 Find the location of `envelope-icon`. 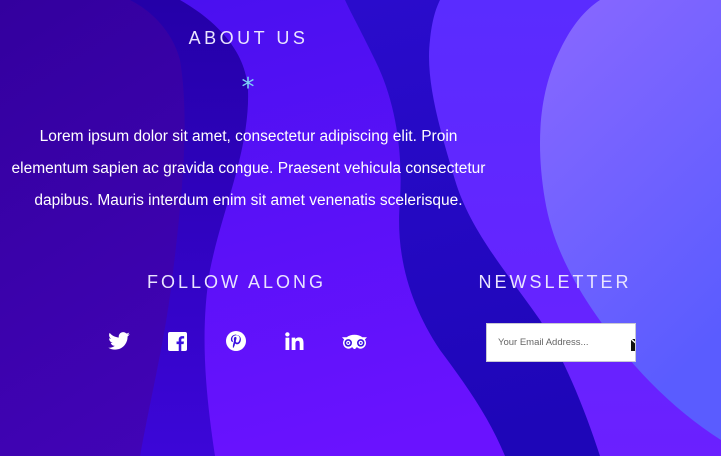

envelope-icon is located at coordinates (632, 343).